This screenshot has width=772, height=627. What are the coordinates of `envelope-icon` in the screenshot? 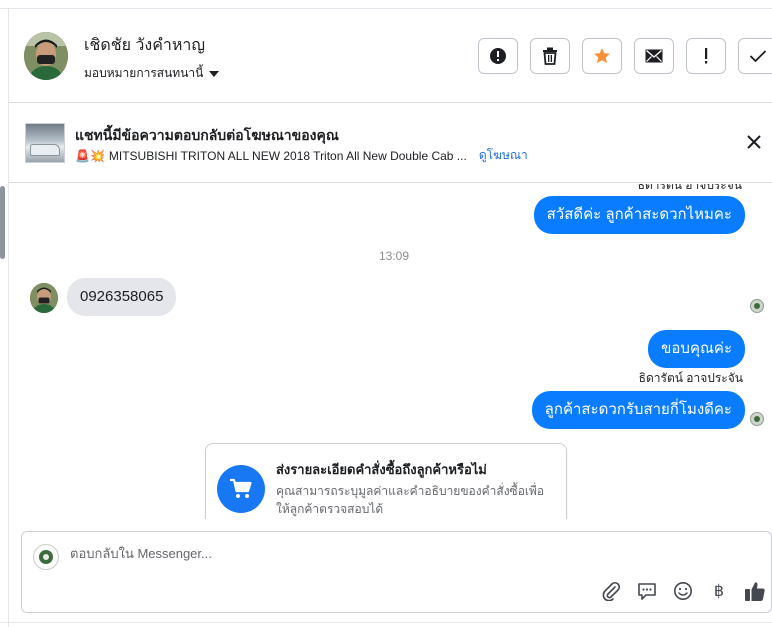 It's located at (654, 56).